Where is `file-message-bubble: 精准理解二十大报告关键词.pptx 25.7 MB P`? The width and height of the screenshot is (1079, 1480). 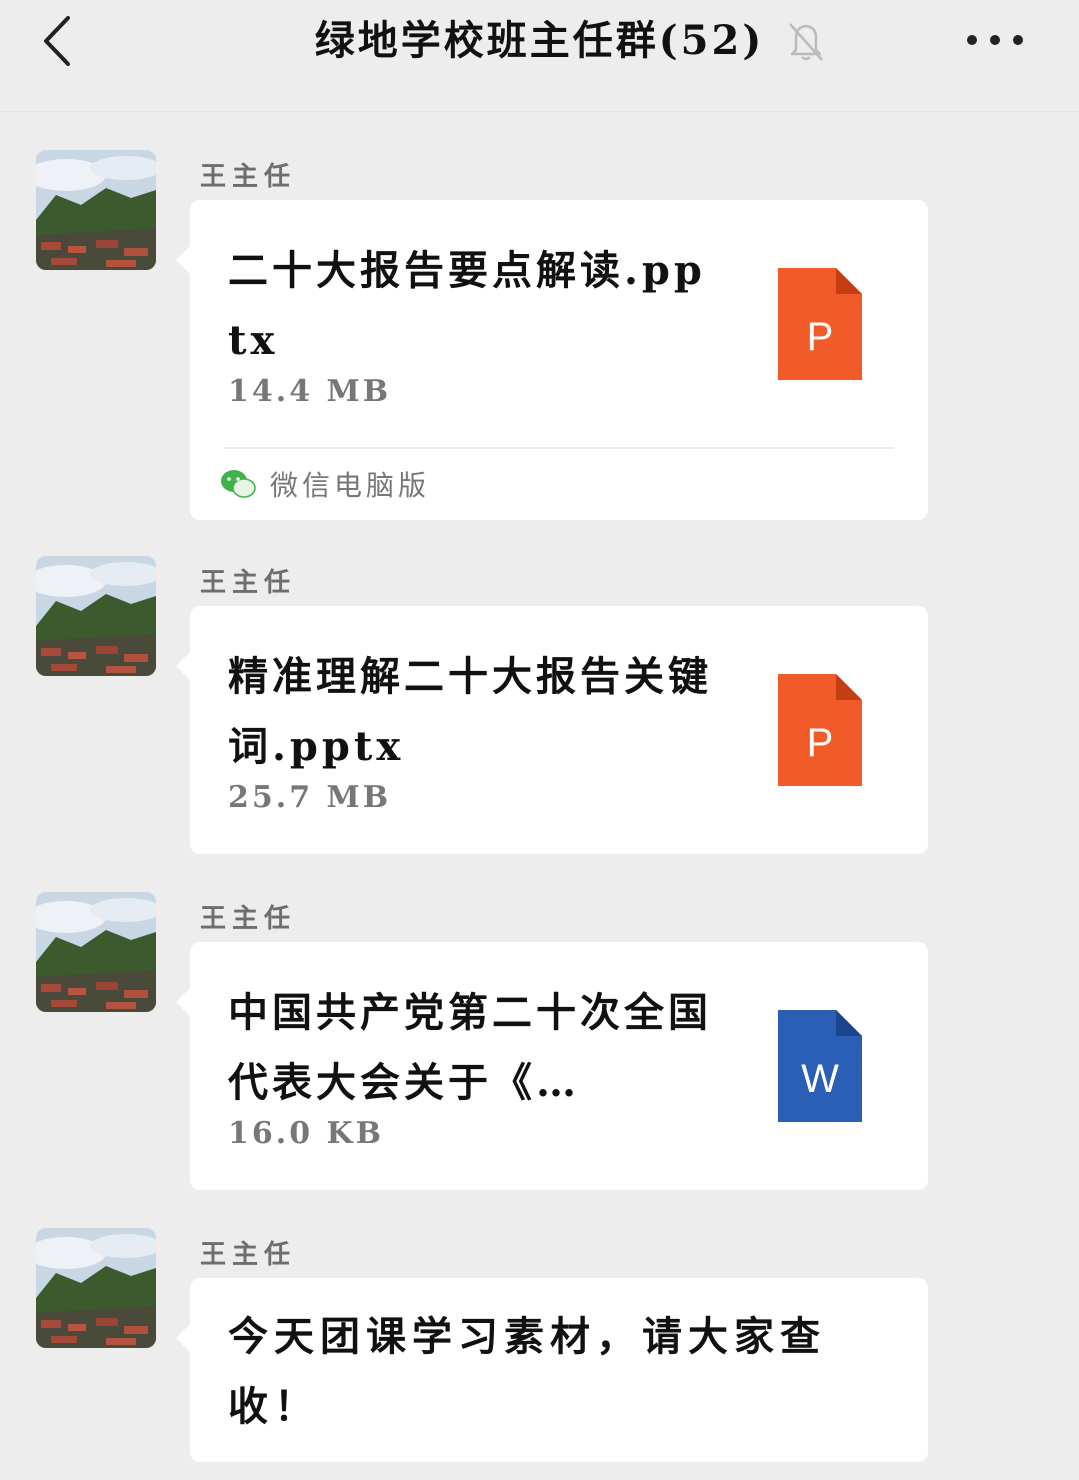
file-message-bubble: 精准理解二十大报告关键词.pptx 25.7 MB P is located at coordinates (552, 730).